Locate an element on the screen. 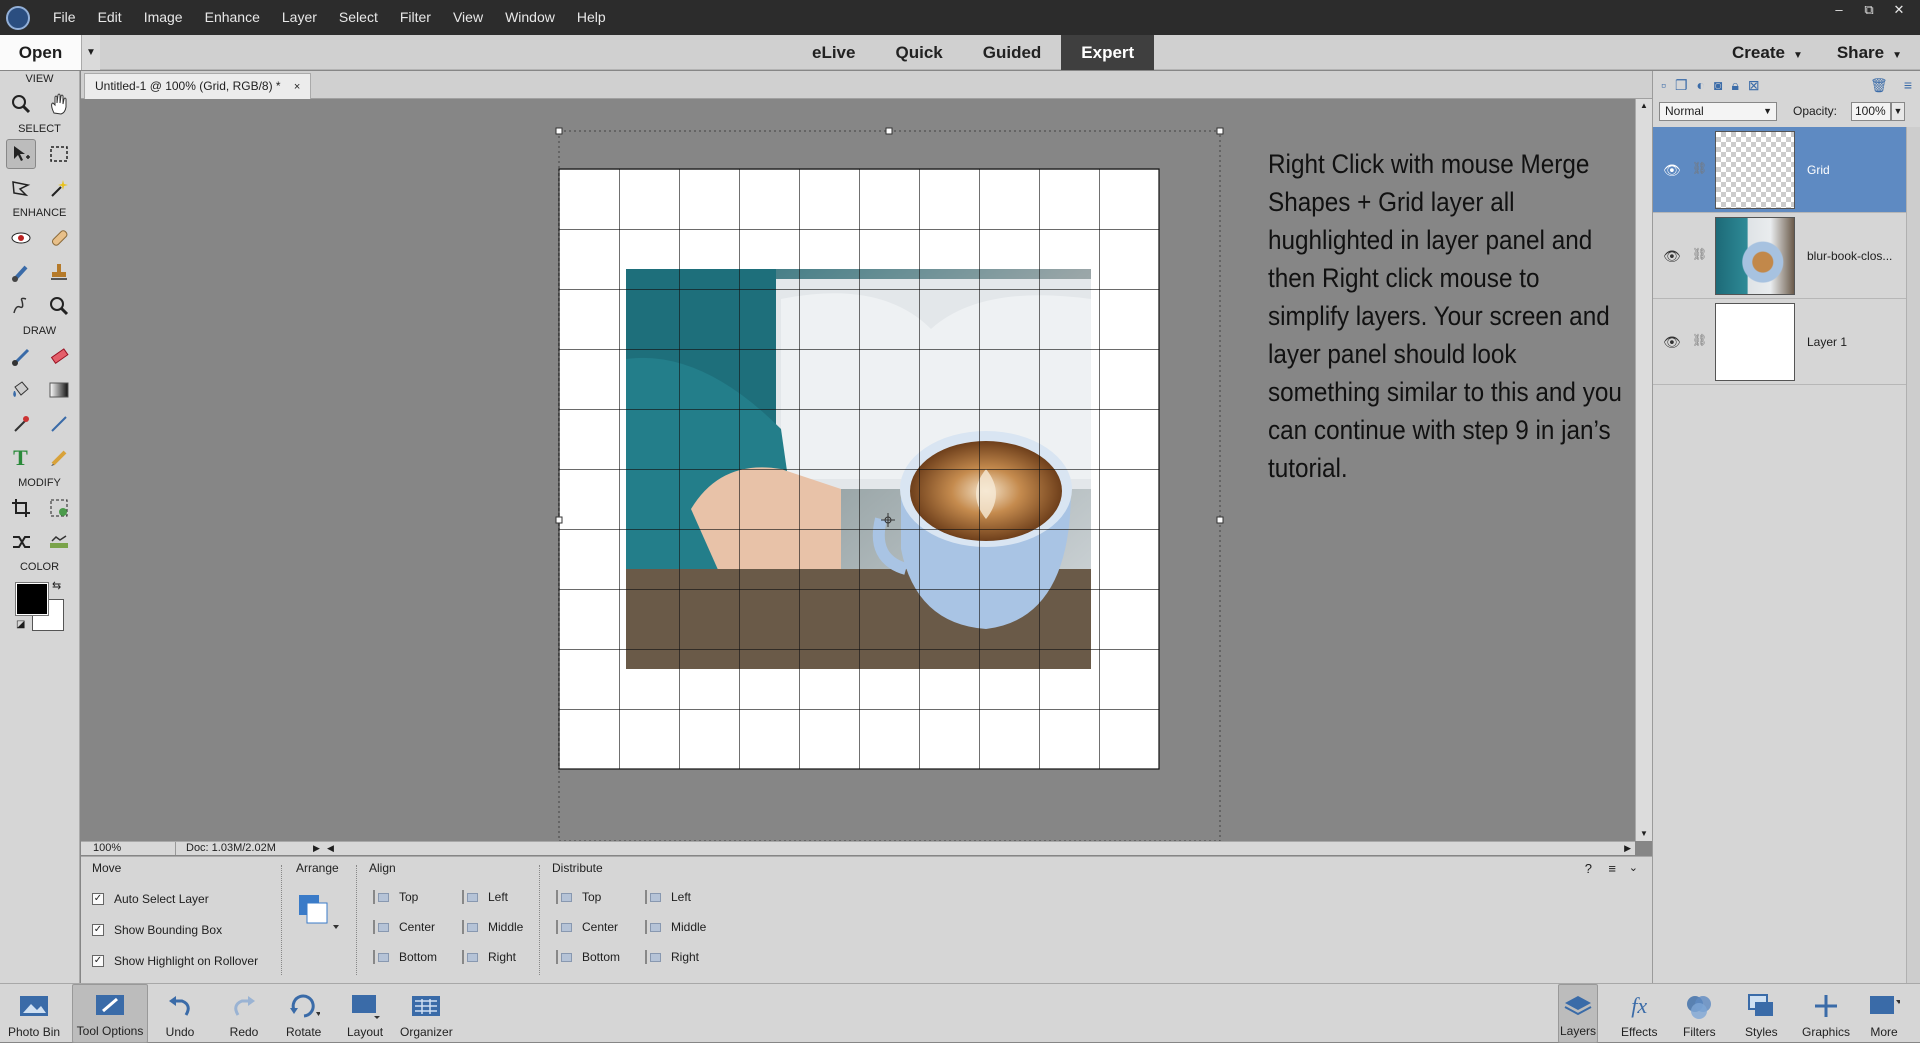 This screenshot has width=1920, height=1043. menu-image: Image is located at coordinates (163, 17).